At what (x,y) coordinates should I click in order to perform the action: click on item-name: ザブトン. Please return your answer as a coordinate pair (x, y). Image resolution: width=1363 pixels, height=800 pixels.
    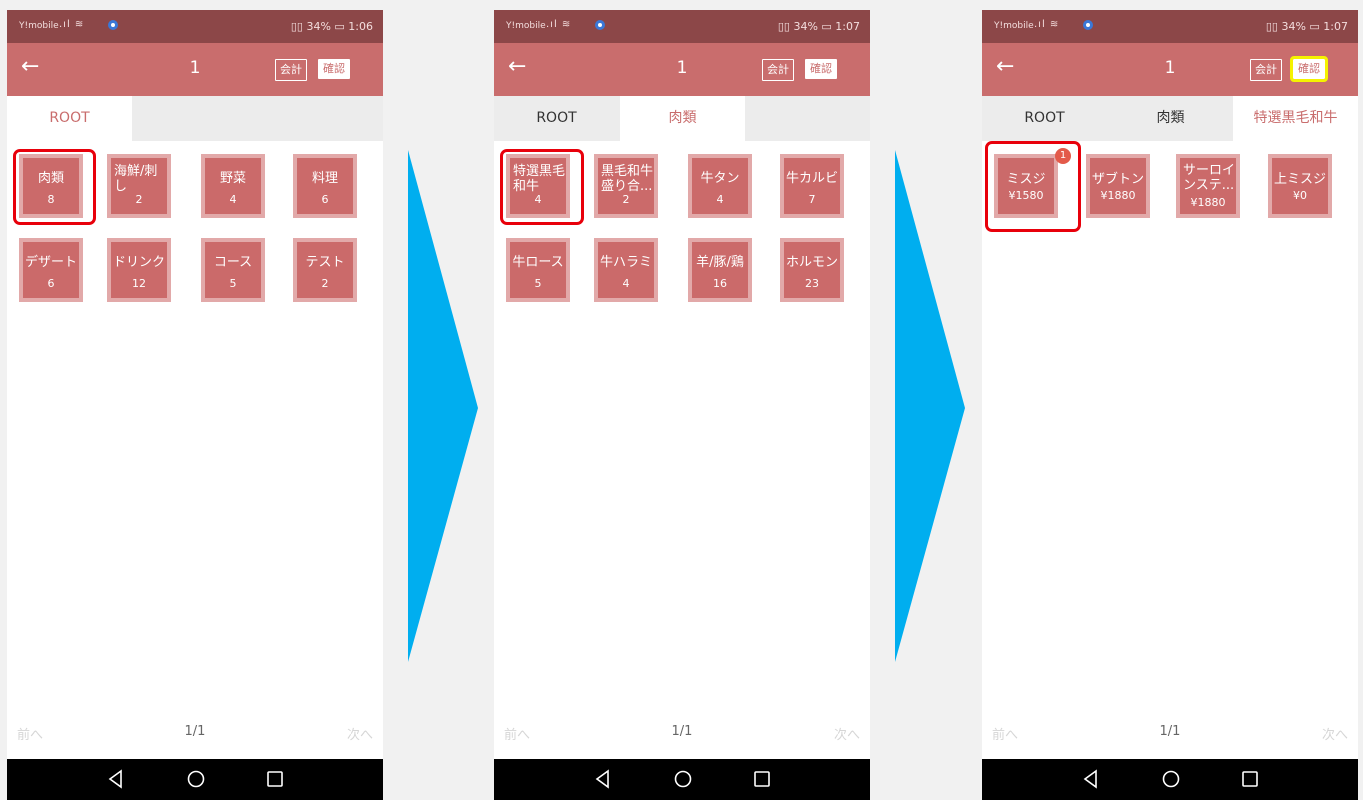
    Looking at the image, I should click on (1117, 179).